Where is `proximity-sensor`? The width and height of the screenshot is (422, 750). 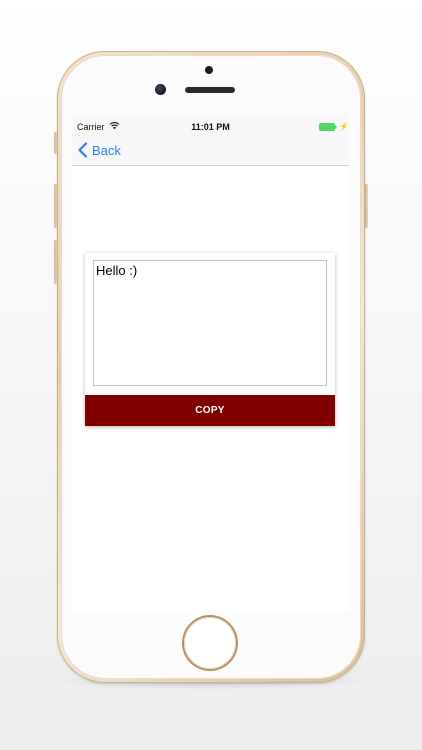 proximity-sensor is located at coordinates (209, 70).